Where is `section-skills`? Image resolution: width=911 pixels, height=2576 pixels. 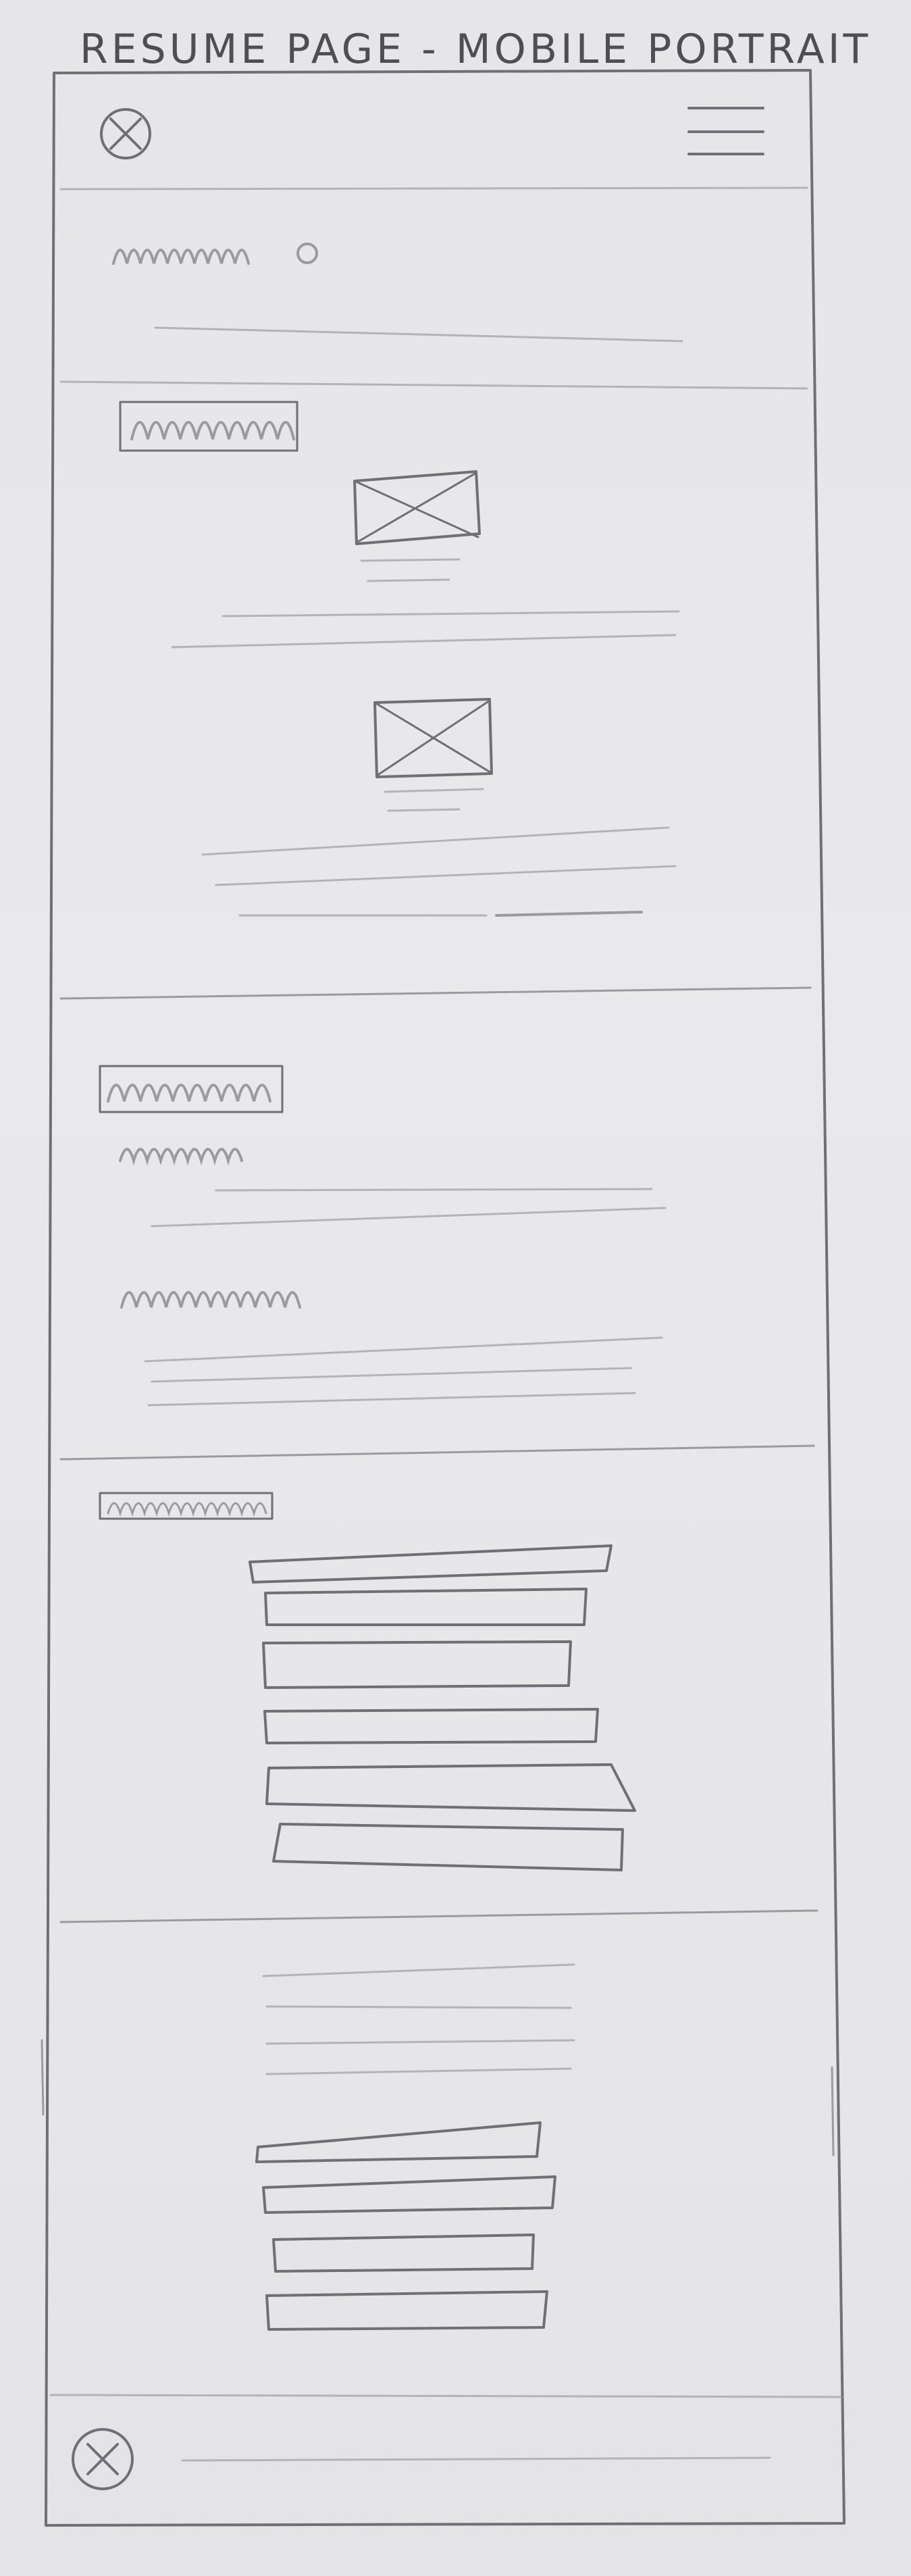 section-skills is located at coordinates (438, 1707).